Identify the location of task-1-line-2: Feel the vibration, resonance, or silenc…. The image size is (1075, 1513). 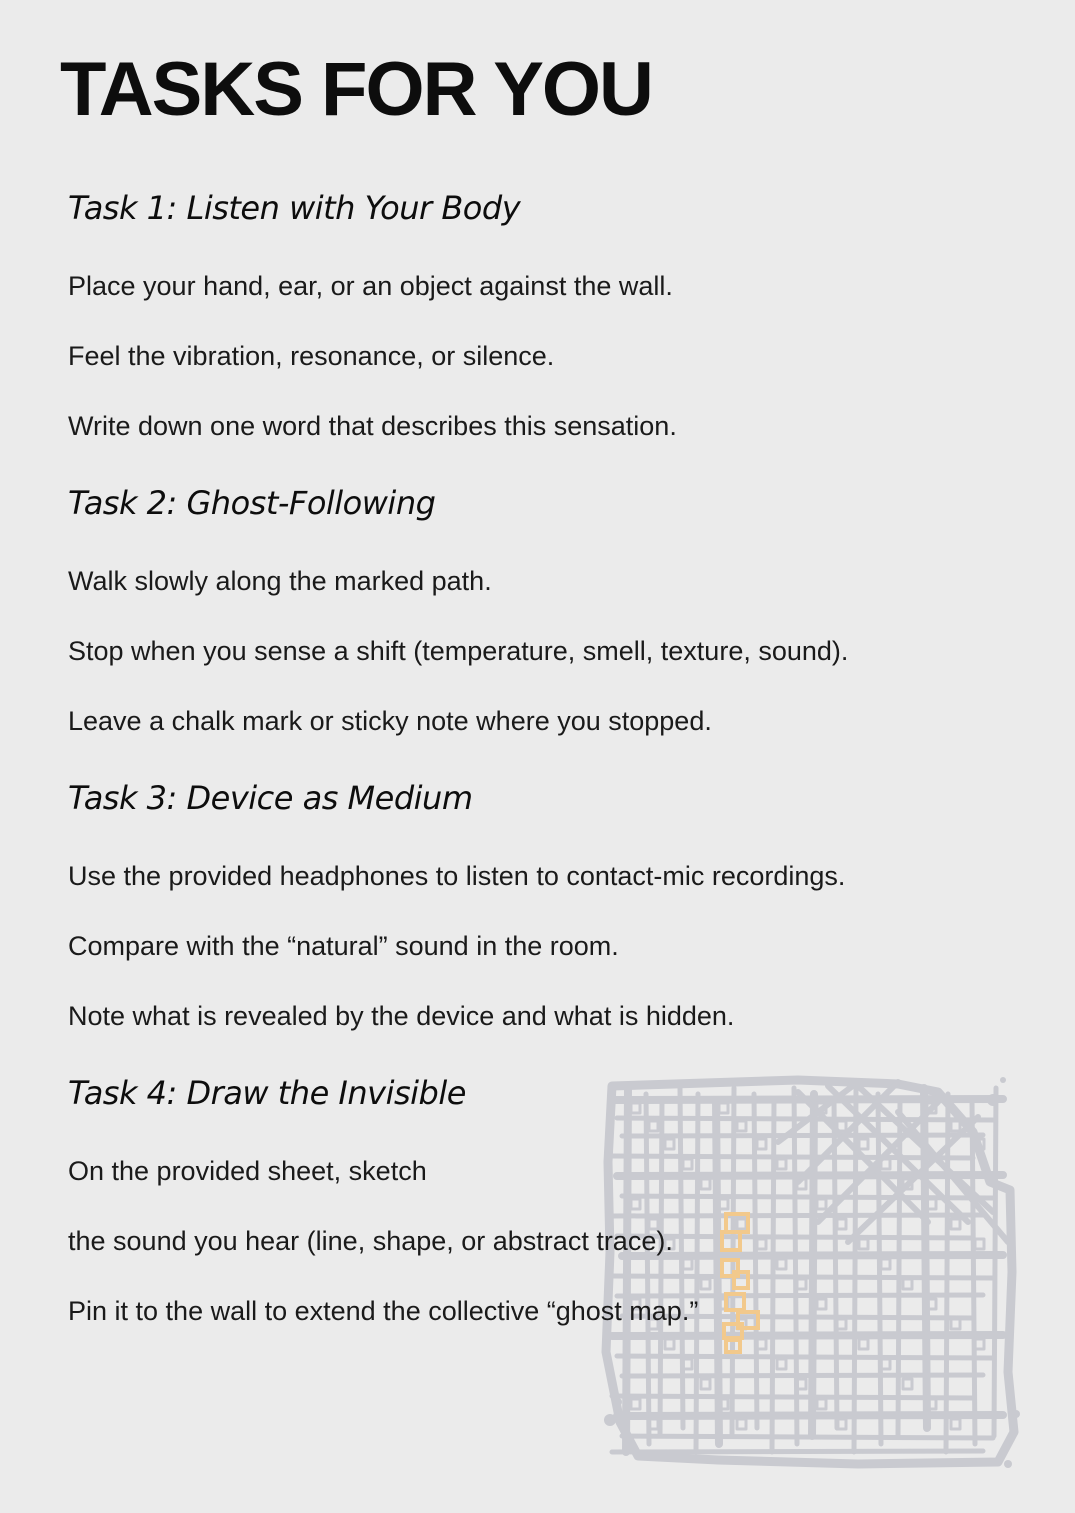
(311, 356).